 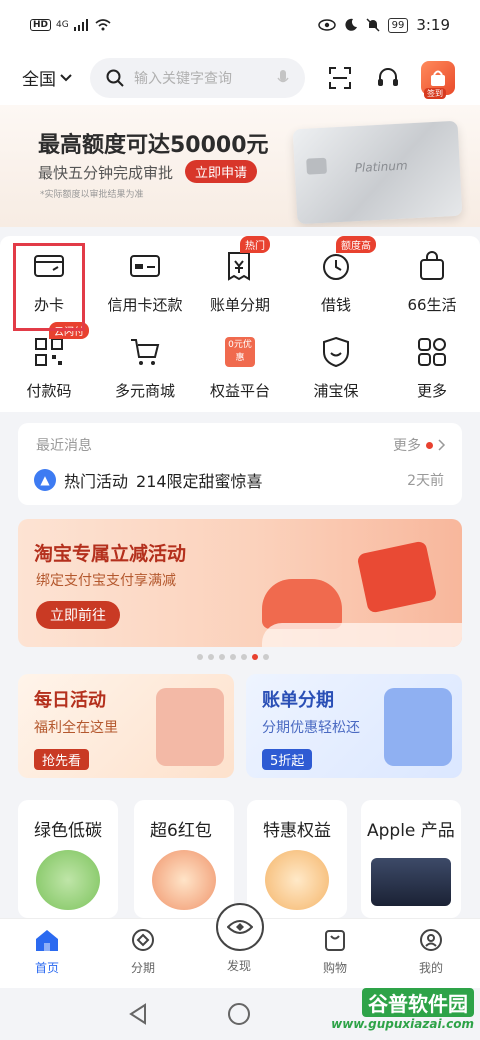 I want to click on grid-item-payment-code: 云闪付 付款码, so click(x=49, y=362).